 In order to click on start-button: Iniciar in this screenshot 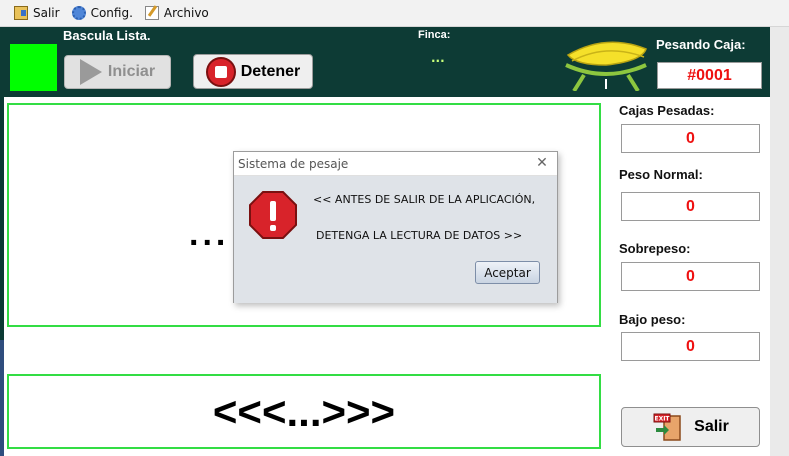, I will do `click(117, 72)`.